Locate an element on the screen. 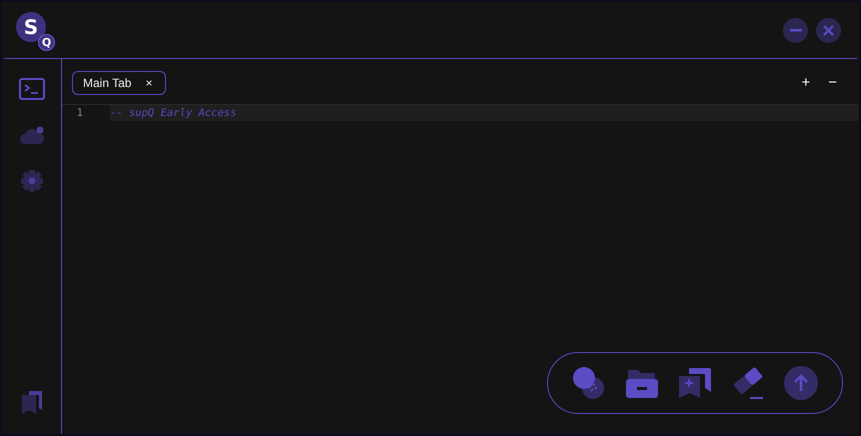  planet-icon is located at coordinates (589, 383).